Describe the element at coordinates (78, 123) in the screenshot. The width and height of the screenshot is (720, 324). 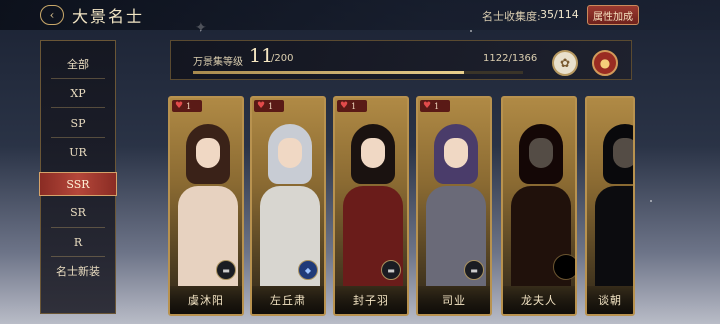
I see `filter-sp: SP` at that location.